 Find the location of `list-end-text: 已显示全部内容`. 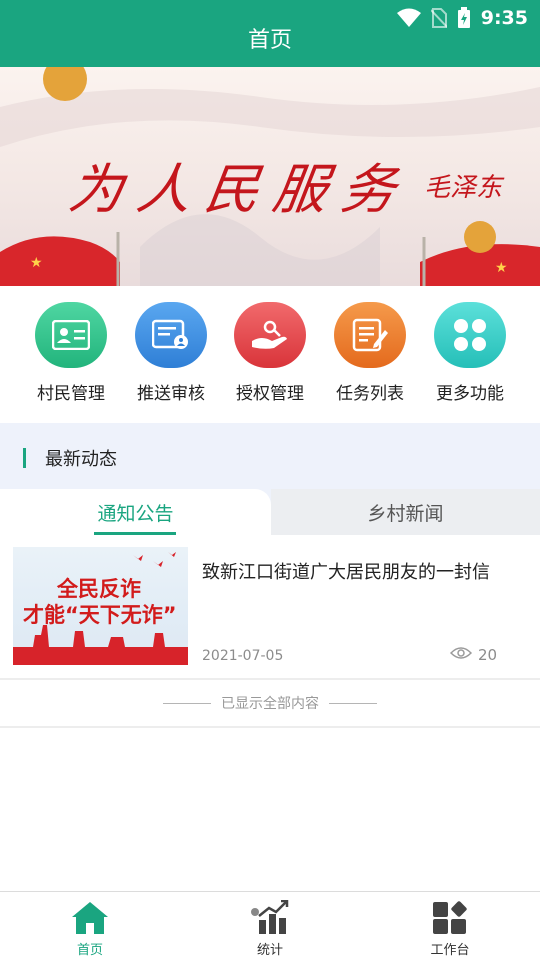

list-end-text: 已显示全部内容 is located at coordinates (270, 704).